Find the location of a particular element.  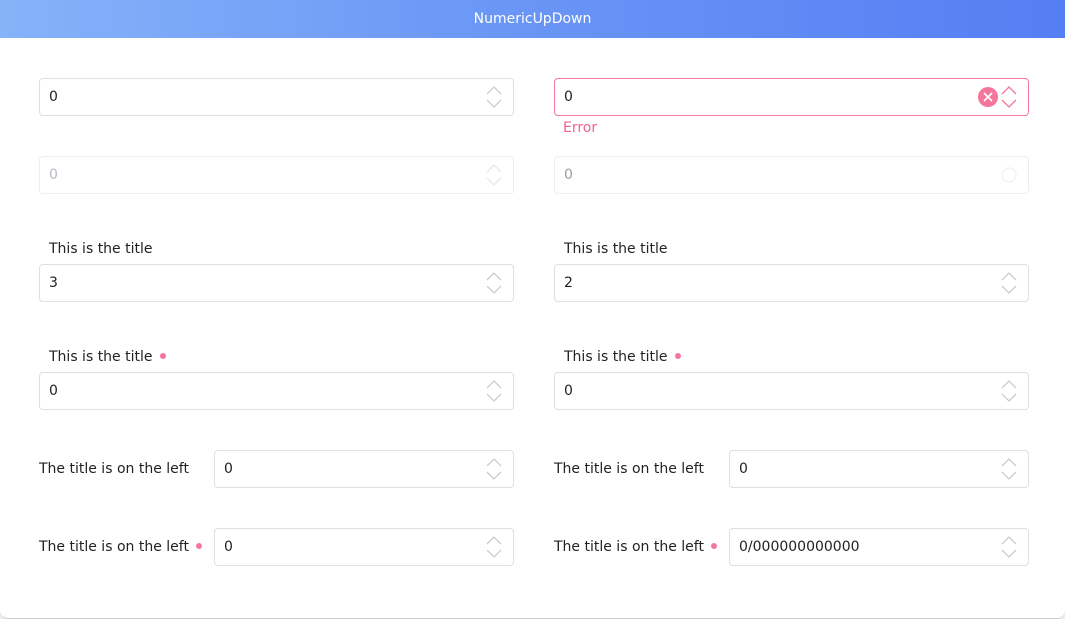

circle-placeholder-icon is located at coordinates (1009, 175).